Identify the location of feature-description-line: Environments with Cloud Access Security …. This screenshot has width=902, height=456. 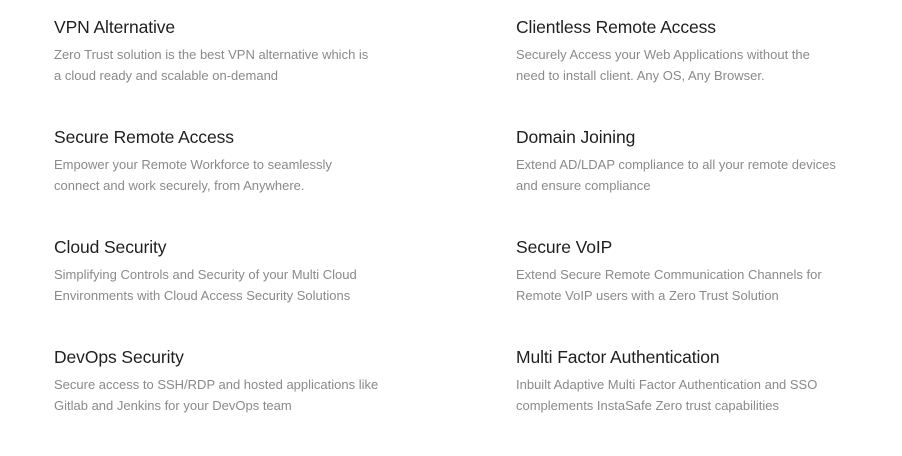
(202, 295).